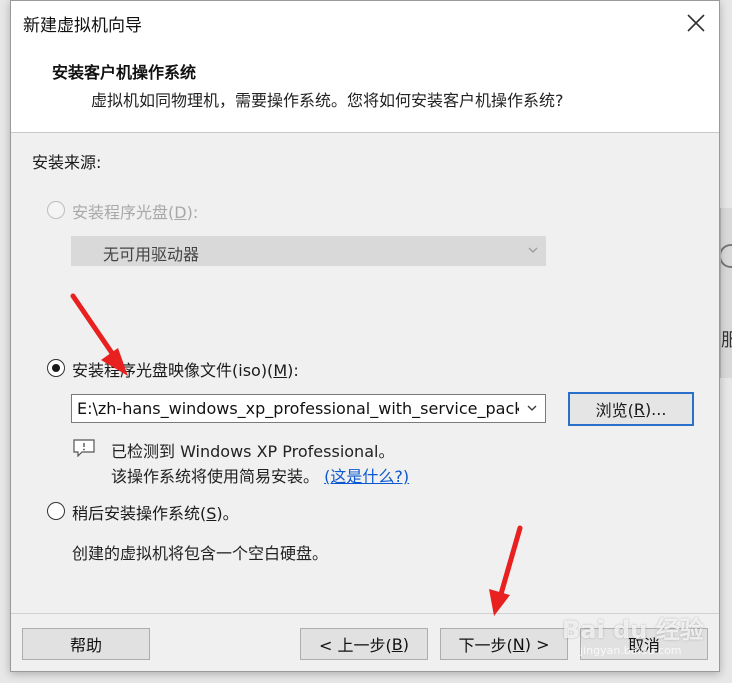 This screenshot has height=683, width=732. What do you see at coordinates (215, 476) in the screenshot?
I see `easy-install-text: 该操作系统将使用简易安装。` at bounding box center [215, 476].